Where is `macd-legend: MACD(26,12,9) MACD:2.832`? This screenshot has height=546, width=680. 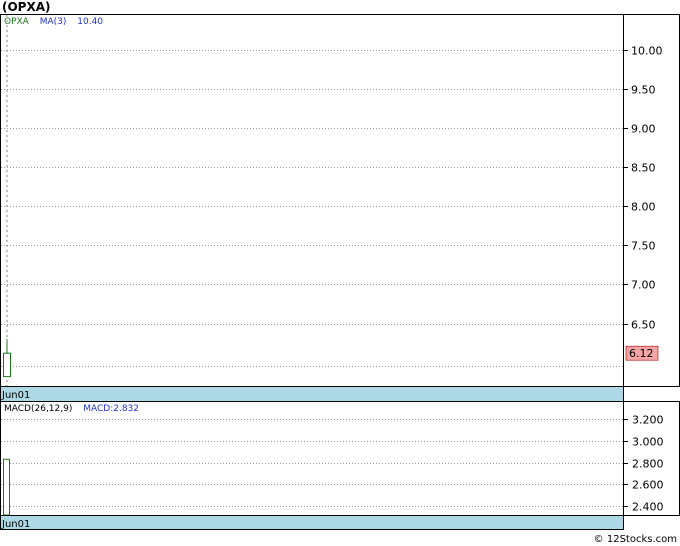 macd-legend: MACD(26,12,9) MACD:2.832 is located at coordinates (71, 409).